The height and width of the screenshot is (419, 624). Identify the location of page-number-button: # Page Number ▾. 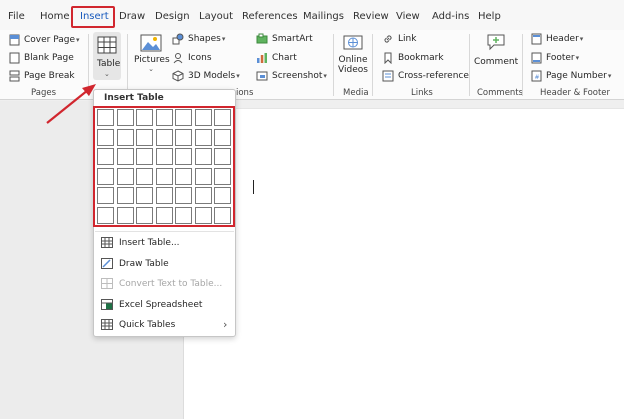
(571, 76).